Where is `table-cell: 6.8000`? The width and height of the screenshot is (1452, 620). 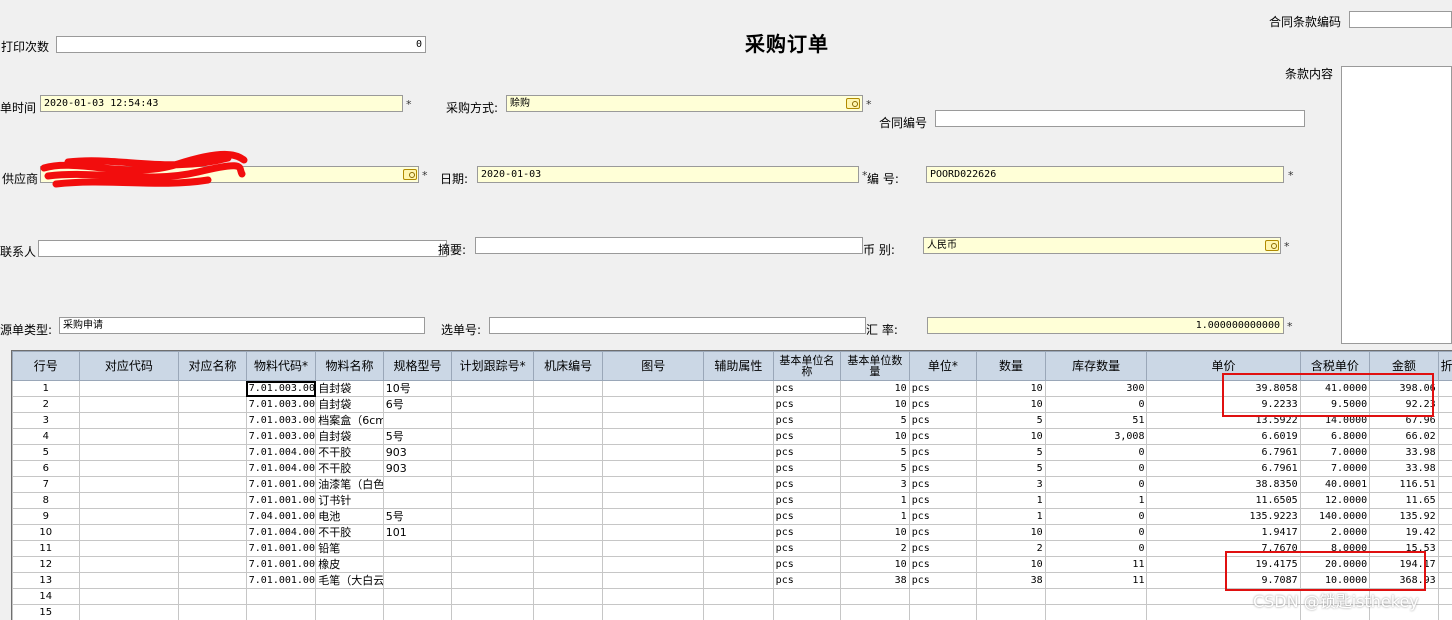
table-cell: 6.8000 is located at coordinates (1335, 437).